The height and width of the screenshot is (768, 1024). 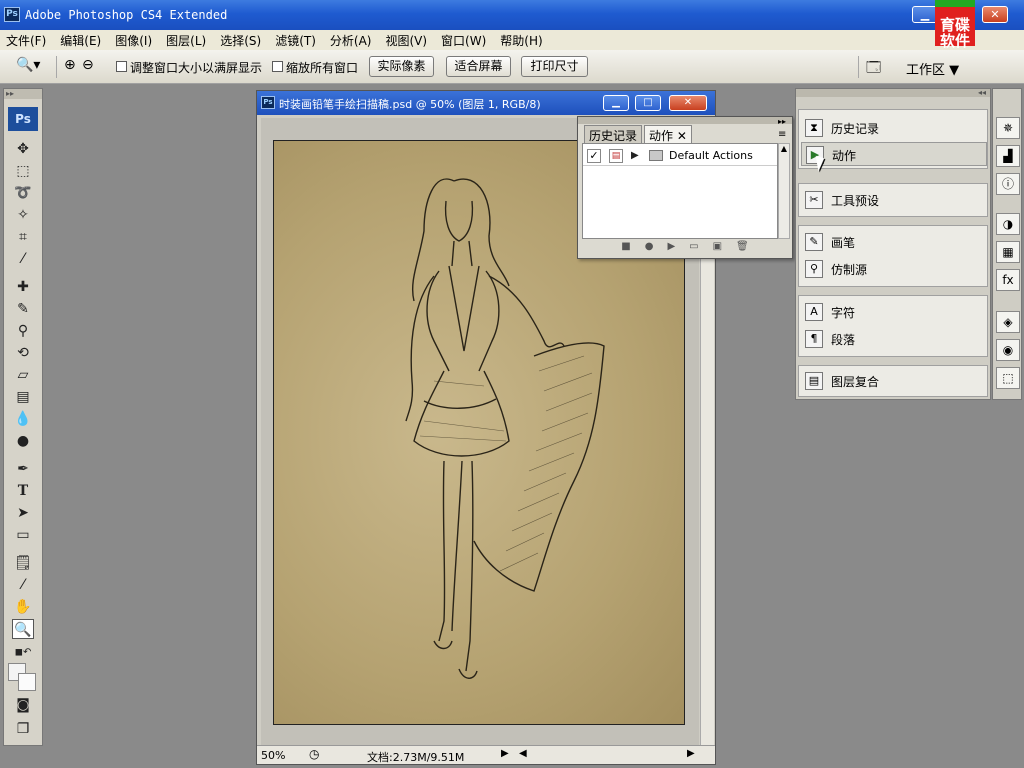 What do you see at coordinates (995, 14) in the screenshot?
I see `close-button: ✕` at bounding box center [995, 14].